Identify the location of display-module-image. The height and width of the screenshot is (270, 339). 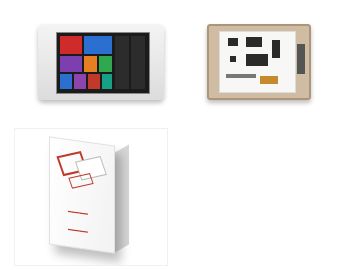
(101, 62).